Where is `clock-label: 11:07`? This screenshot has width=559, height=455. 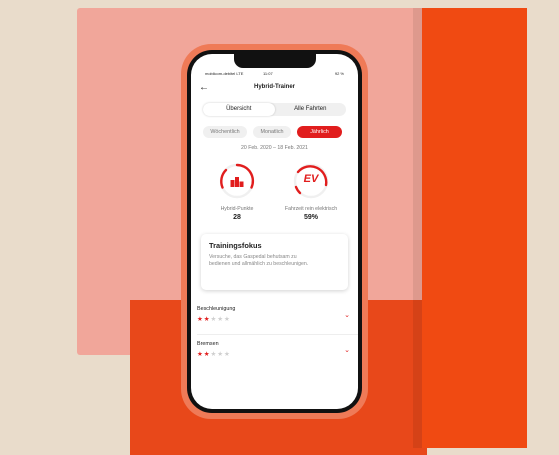 clock-label: 11:07 is located at coordinates (268, 73).